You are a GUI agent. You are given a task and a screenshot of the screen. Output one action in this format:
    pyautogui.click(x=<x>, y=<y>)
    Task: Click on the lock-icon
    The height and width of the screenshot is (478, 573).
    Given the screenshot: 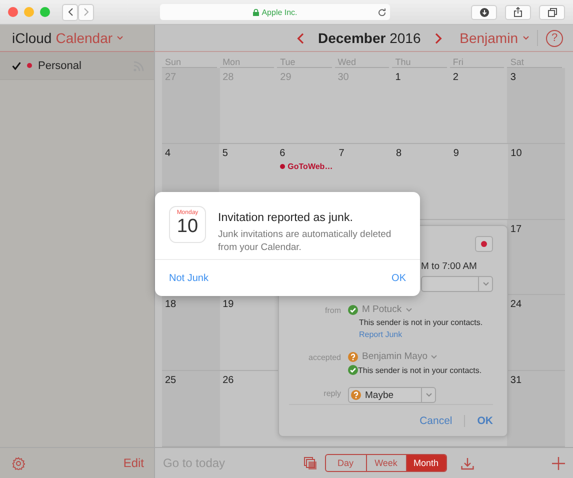 What is the action you would take?
    pyautogui.click(x=255, y=12)
    